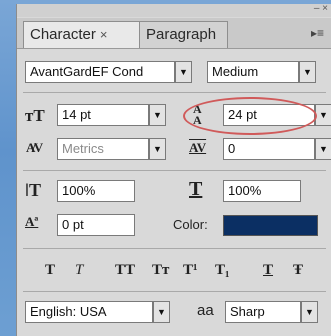 The height and width of the screenshot is (336, 331). I want to click on vertical-scale-field: 100%, so click(96, 191).